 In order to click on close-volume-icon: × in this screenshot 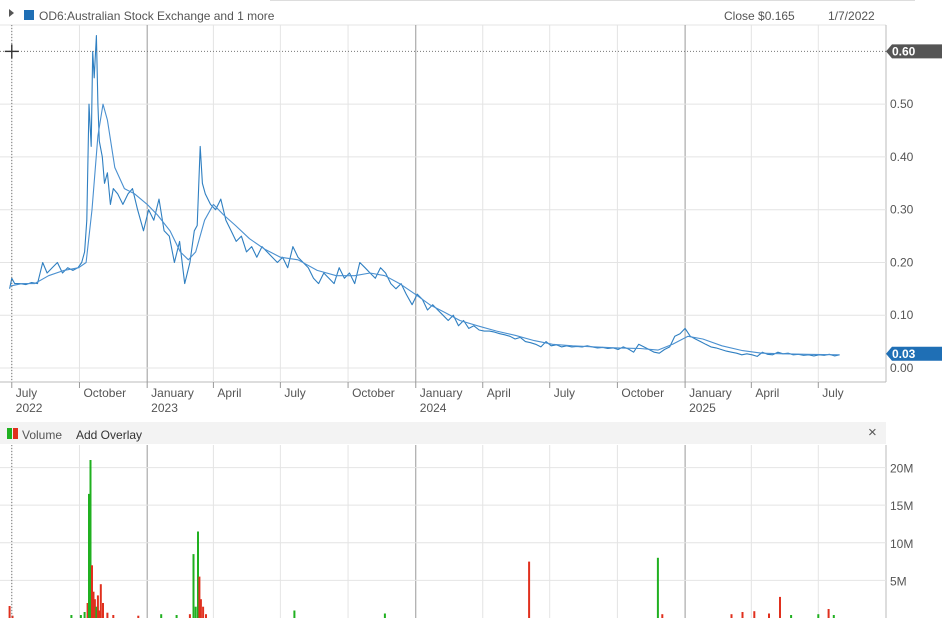, I will do `click(872, 432)`.